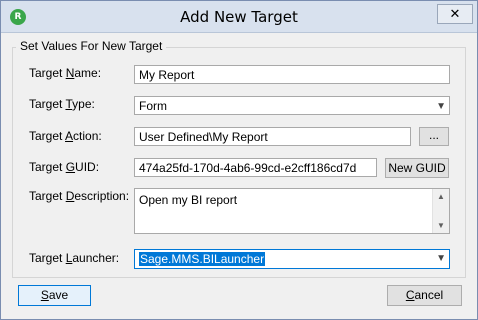 Image resolution: width=478 pixels, height=320 pixels. Describe the element at coordinates (88, 73) in the screenshot. I see `label-text: ame:` at that location.